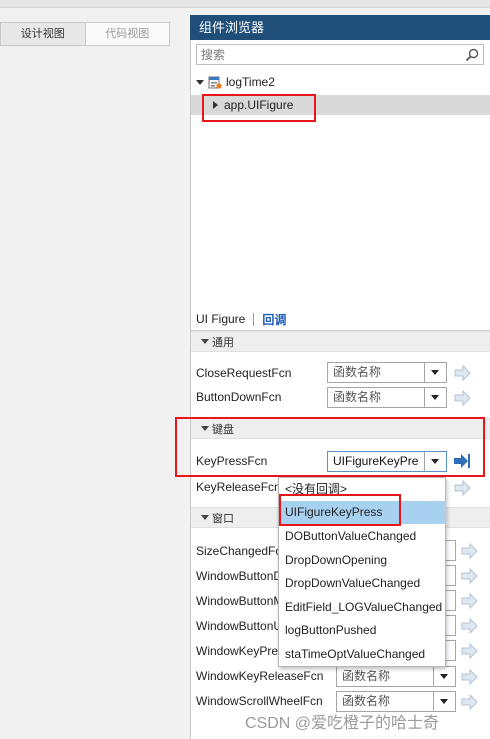 This screenshot has height=739, width=490. Describe the element at coordinates (259, 108) in the screenshot. I see `highlight-box-uifigure` at that location.